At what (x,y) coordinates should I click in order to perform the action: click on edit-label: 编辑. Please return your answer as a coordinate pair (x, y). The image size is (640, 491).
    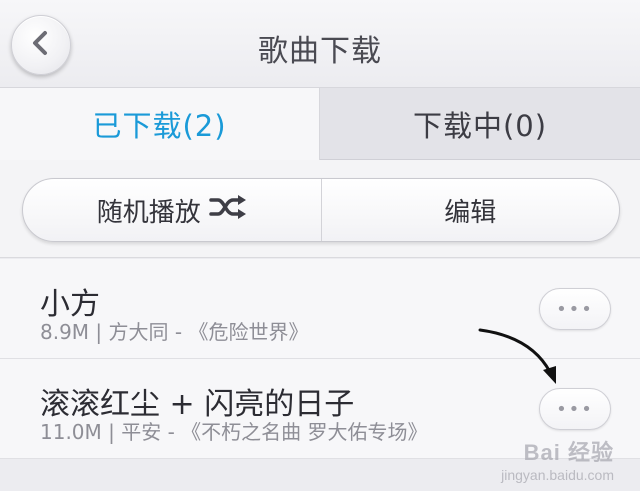
    Looking at the image, I should click on (470, 212).